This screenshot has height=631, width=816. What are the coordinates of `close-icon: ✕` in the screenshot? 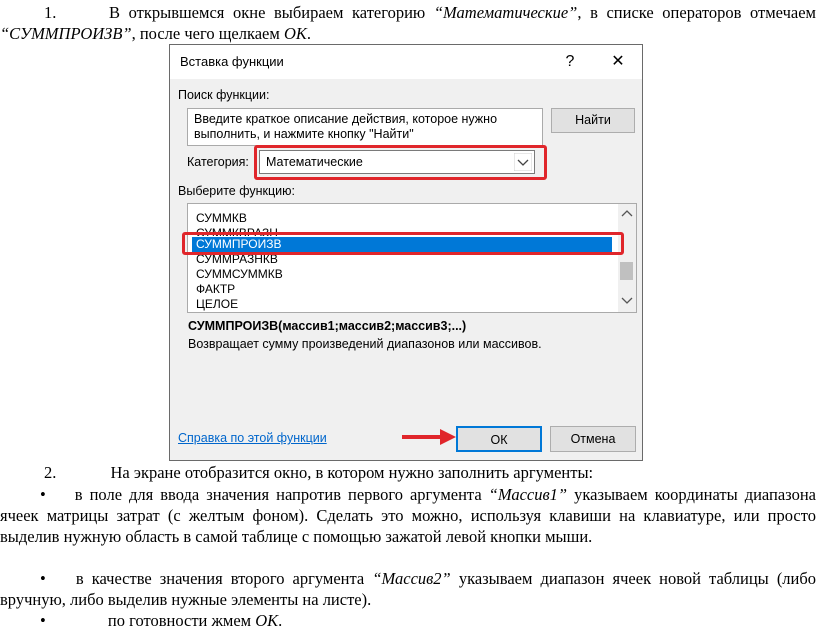 It's located at (618, 62).